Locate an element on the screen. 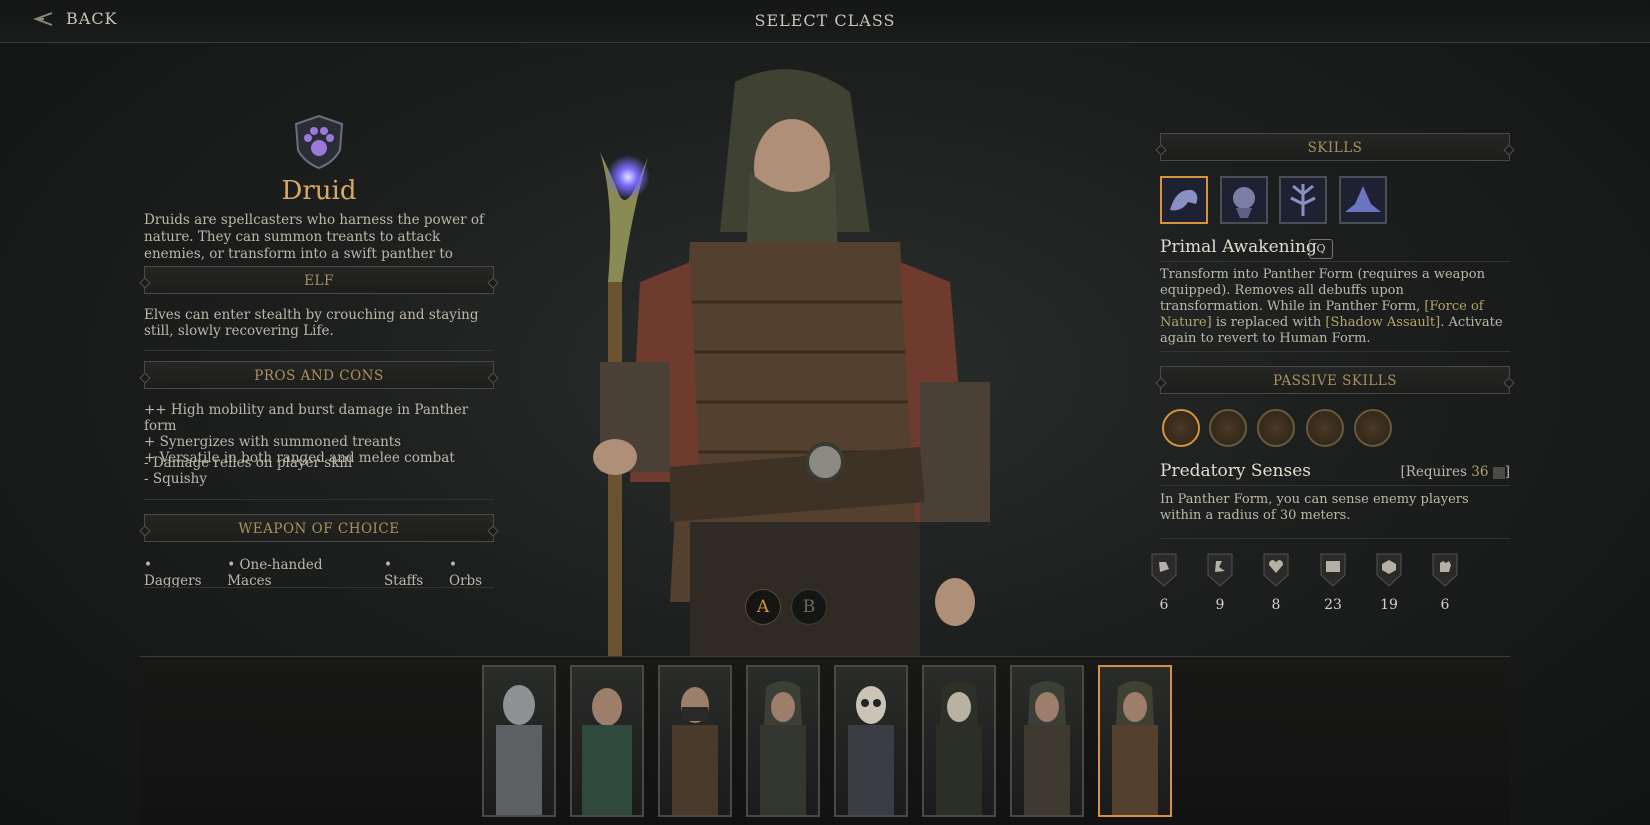 This screenshot has height=825, width=1650. variant-a-button: A is located at coordinates (763, 607).